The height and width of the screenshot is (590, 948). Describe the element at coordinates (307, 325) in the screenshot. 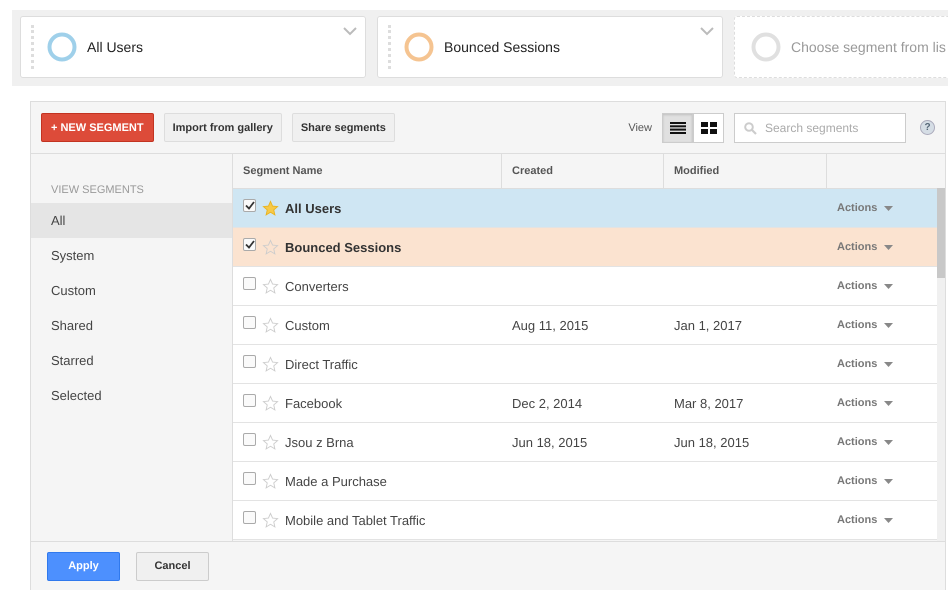

I see `segment-name: Custom` at that location.